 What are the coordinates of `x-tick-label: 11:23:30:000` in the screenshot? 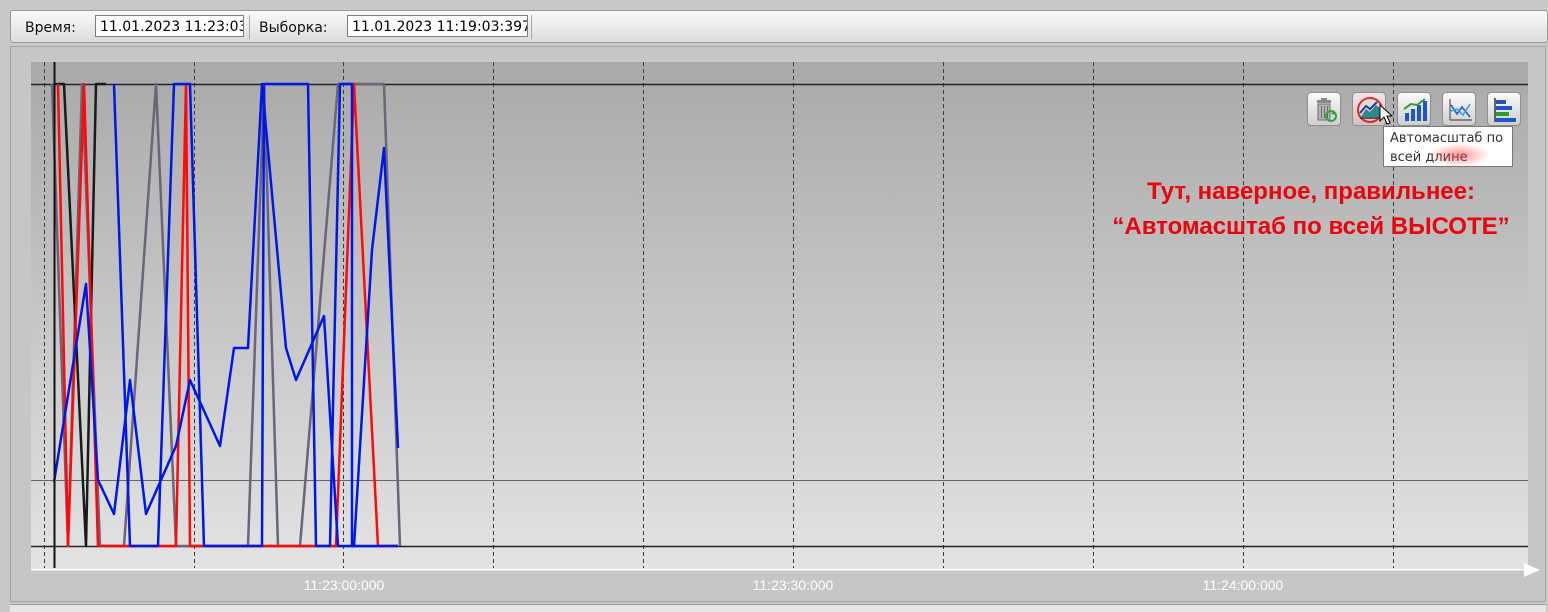 It's located at (793, 585).